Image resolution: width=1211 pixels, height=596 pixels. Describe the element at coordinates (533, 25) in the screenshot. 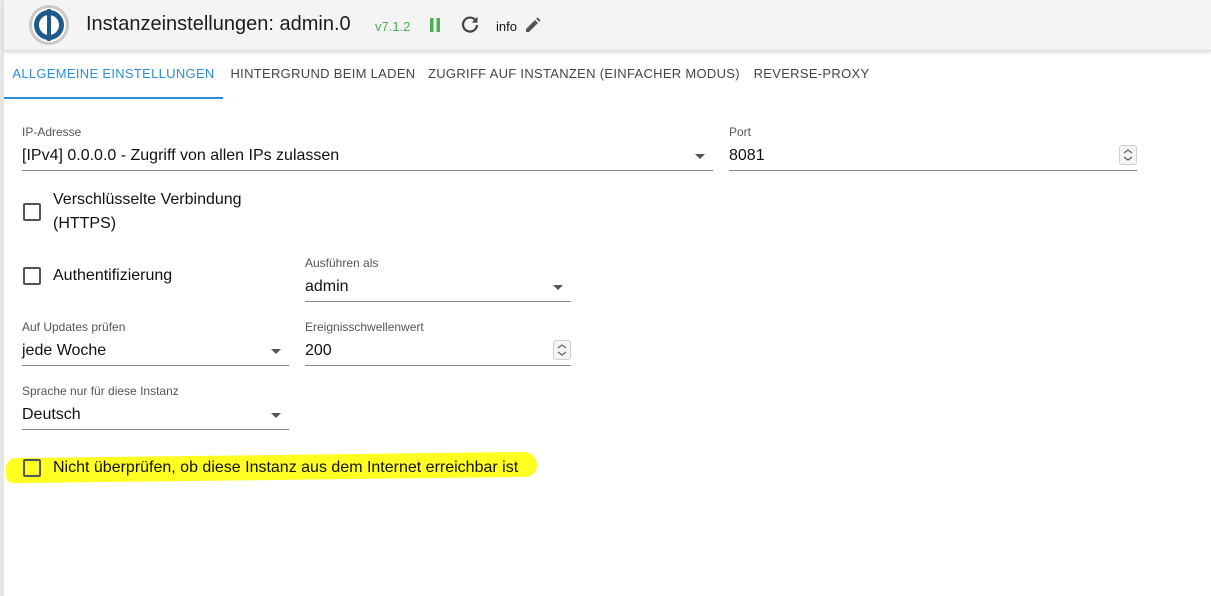

I see `pencil-icon` at that location.